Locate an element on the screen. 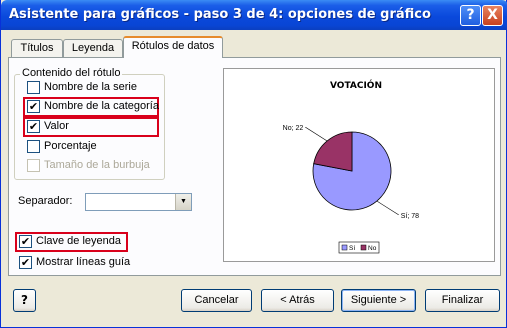  help-titlebar-button: ? is located at coordinates (470, 15).